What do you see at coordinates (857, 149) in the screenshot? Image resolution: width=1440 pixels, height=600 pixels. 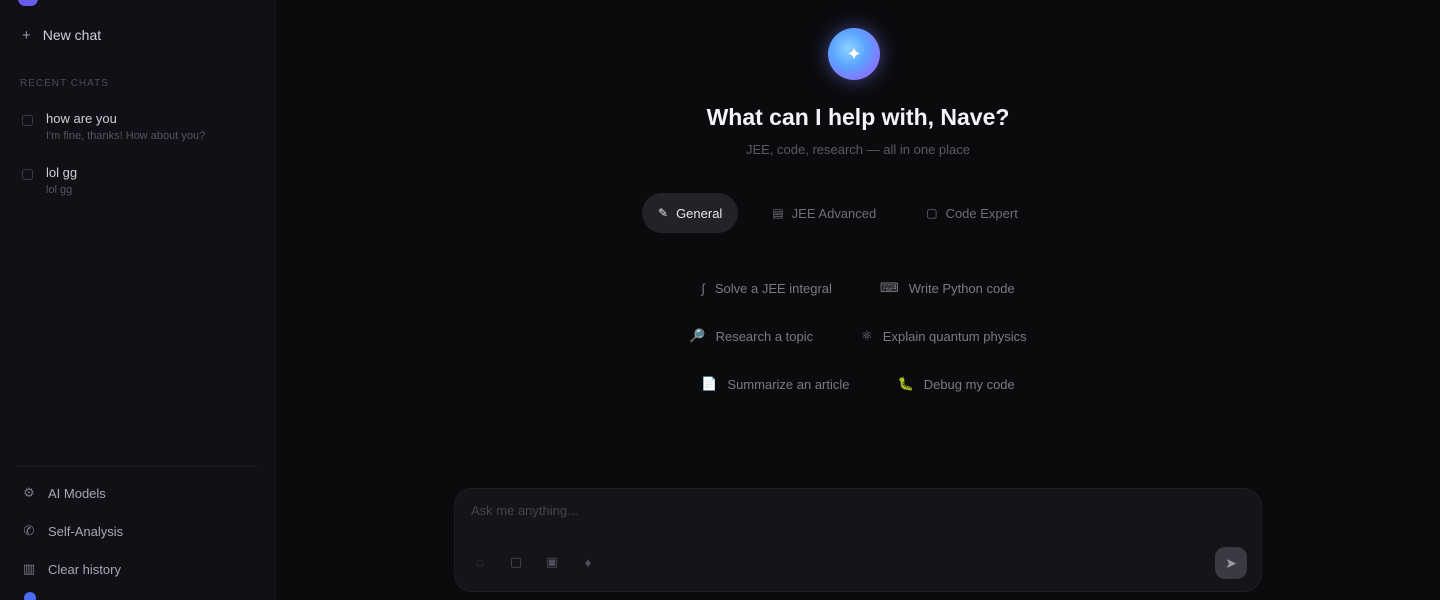 I see `page-subtitle: JEE, code, research — all in one place` at bounding box center [857, 149].